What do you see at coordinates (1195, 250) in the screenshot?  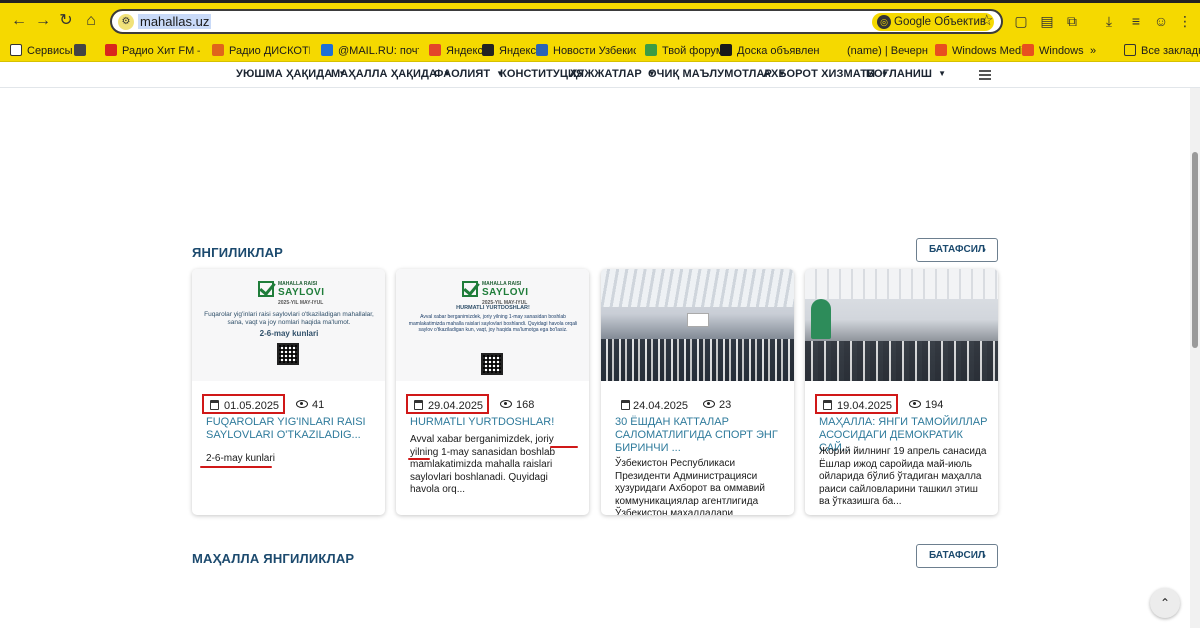 I see `scrollbar-thumb` at bounding box center [1195, 250].